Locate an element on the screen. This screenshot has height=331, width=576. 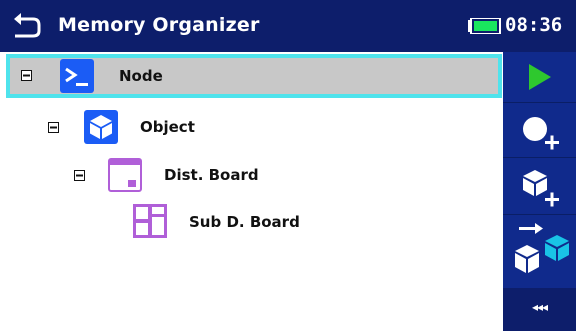
action-sidebar: ◂◂◂ is located at coordinates (539, 191).